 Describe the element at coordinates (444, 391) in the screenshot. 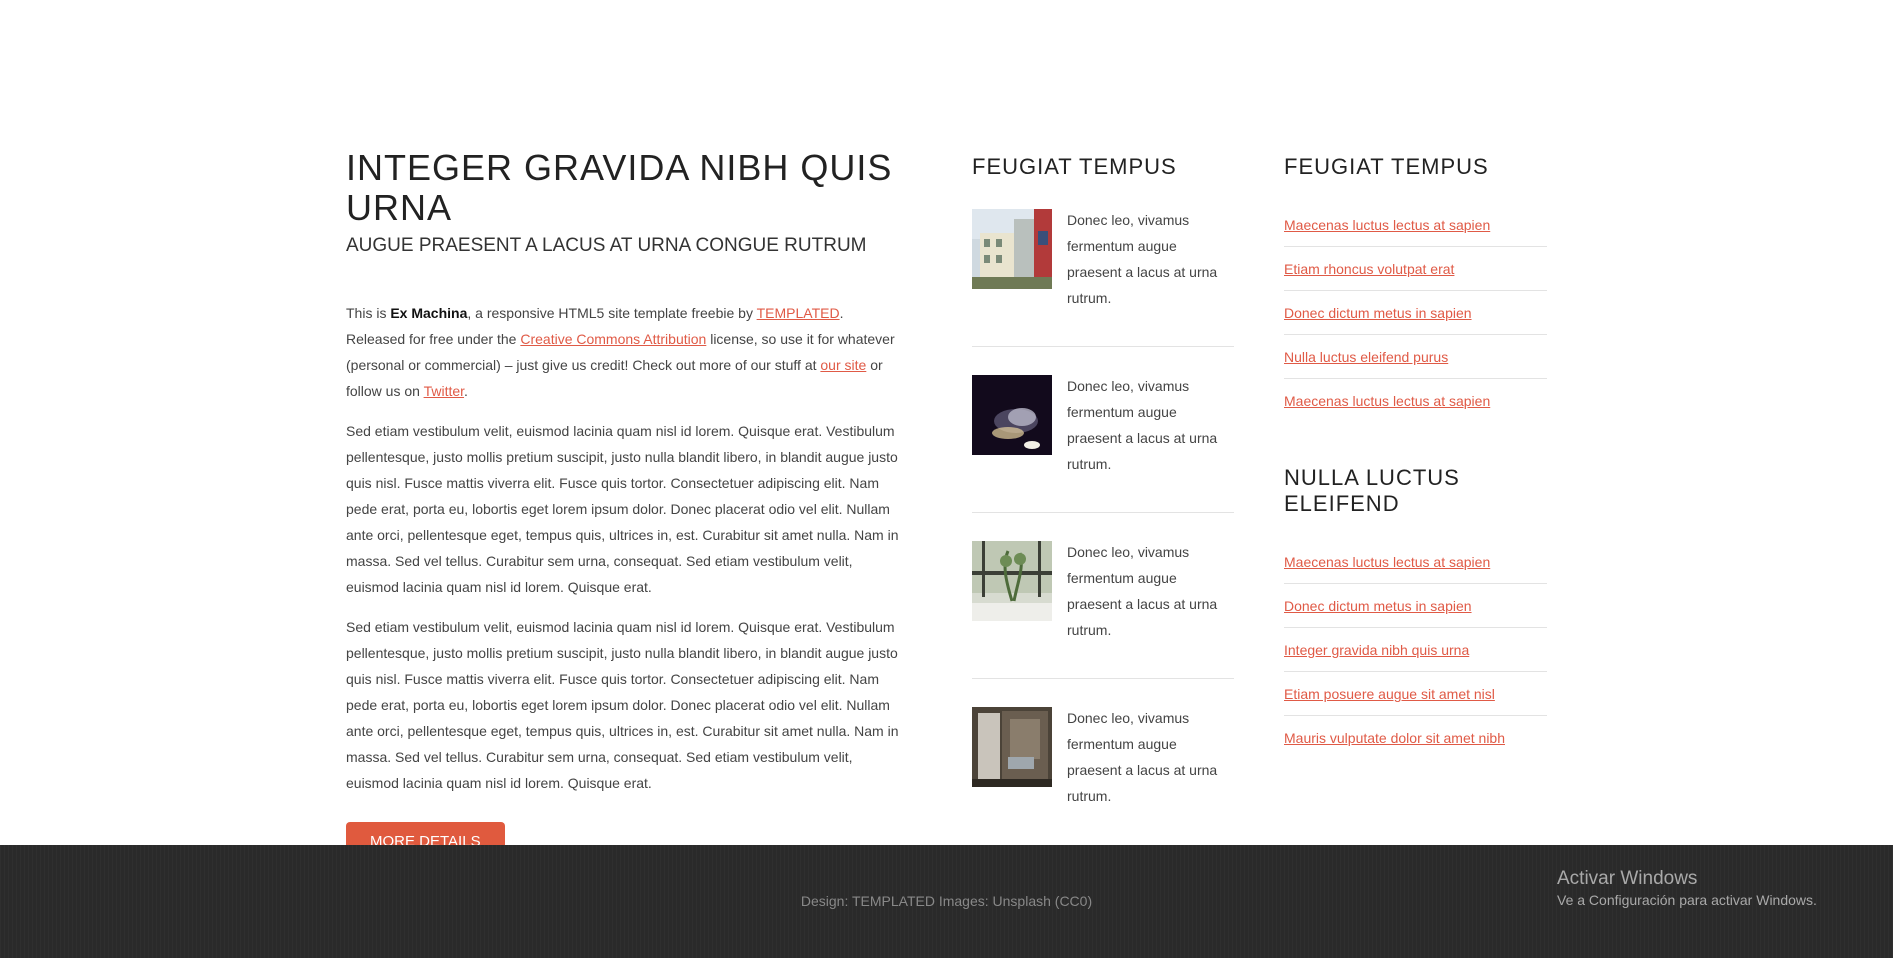

I see `twitter-link: Twitter` at that location.